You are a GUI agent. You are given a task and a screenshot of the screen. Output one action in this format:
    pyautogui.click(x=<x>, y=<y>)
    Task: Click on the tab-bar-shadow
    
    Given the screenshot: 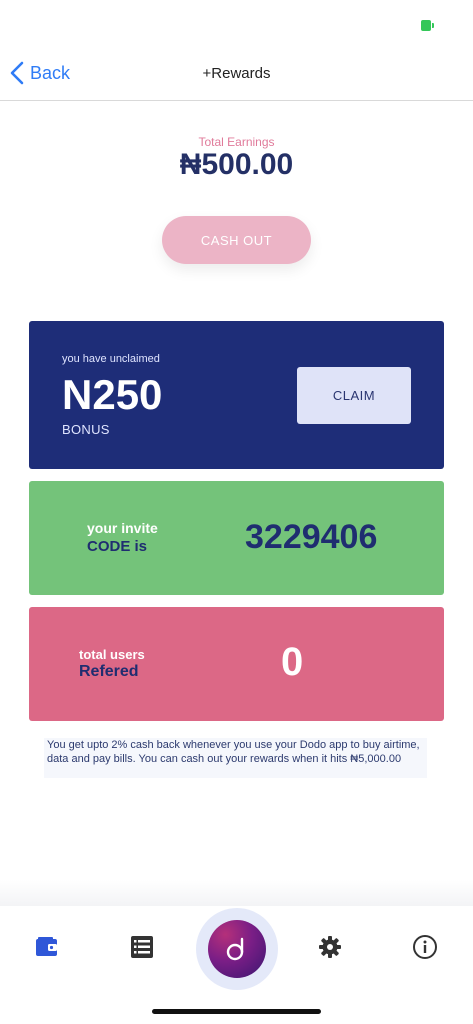 What is the action you would take?
    pyautogui.click(x=236, y=893)
    